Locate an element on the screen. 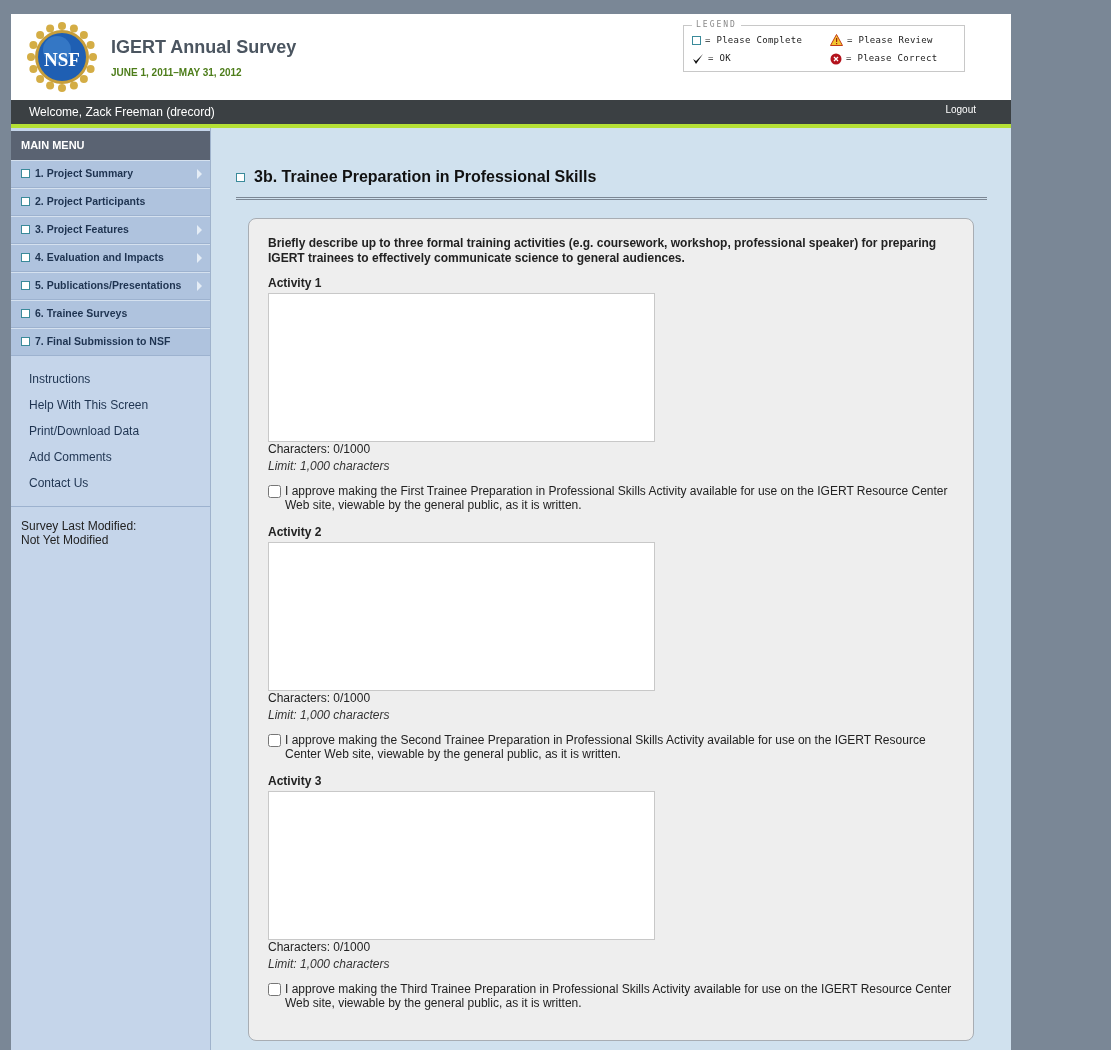  menu-item: 4. Evaluation and Impacts is located at coordinates (110, 257).